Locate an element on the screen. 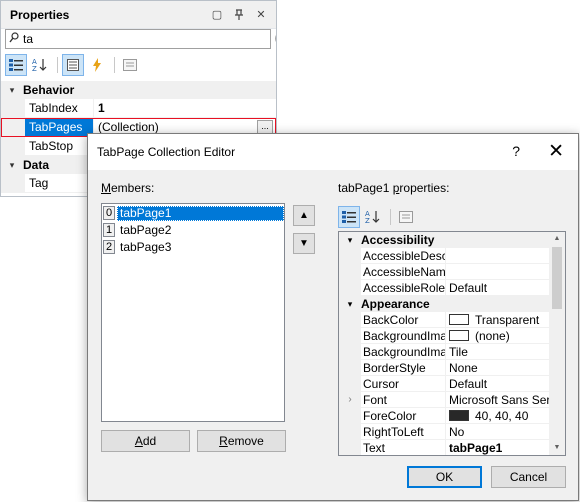 This screenshot has width=580, height=502. list-item: 2 tabPage3 is located at coordinates (193, 247).